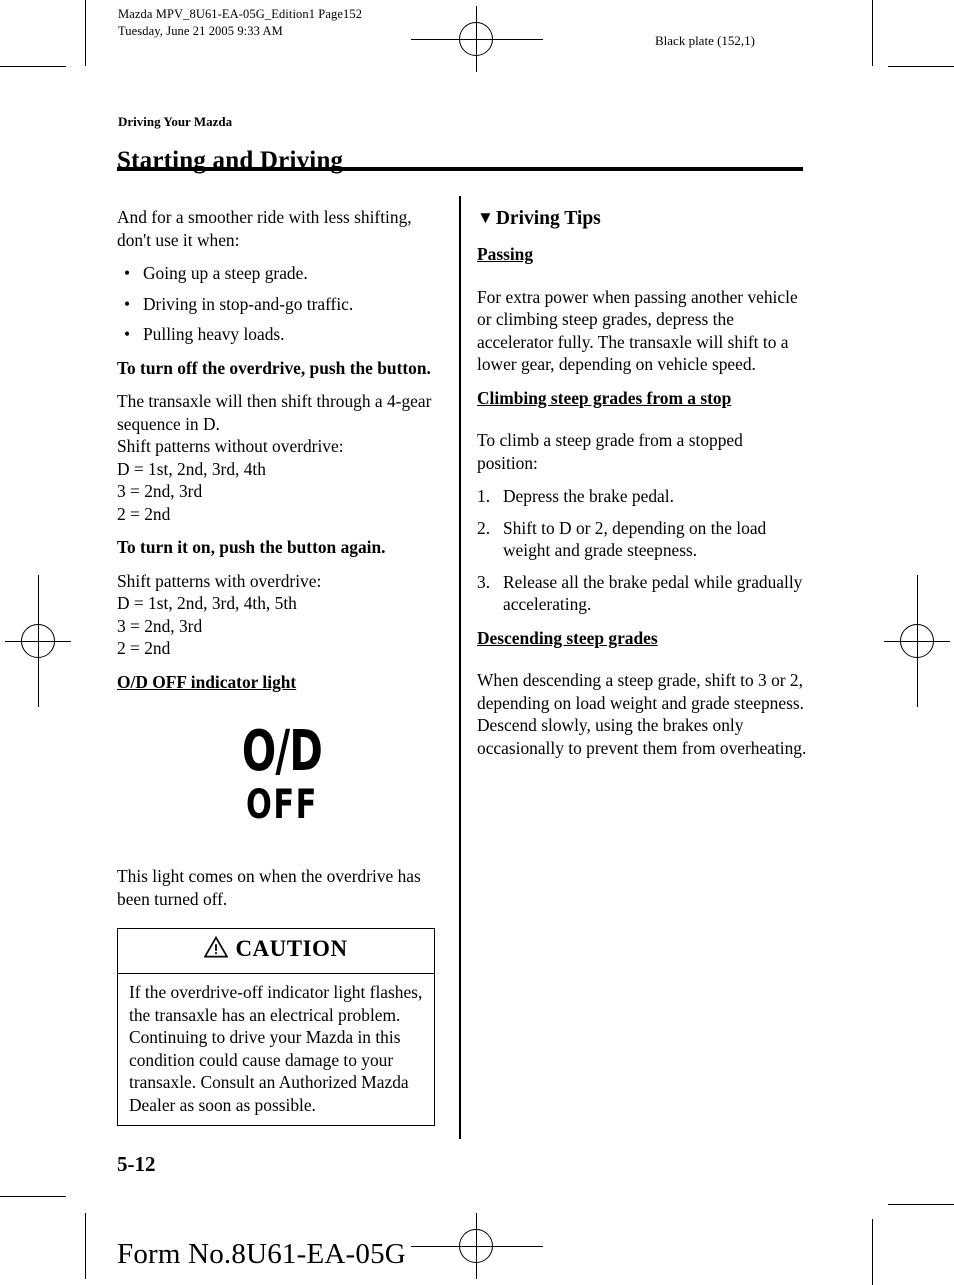  I want to click on crop-mark-bottom-left-horizontal, so click(33, 1196).